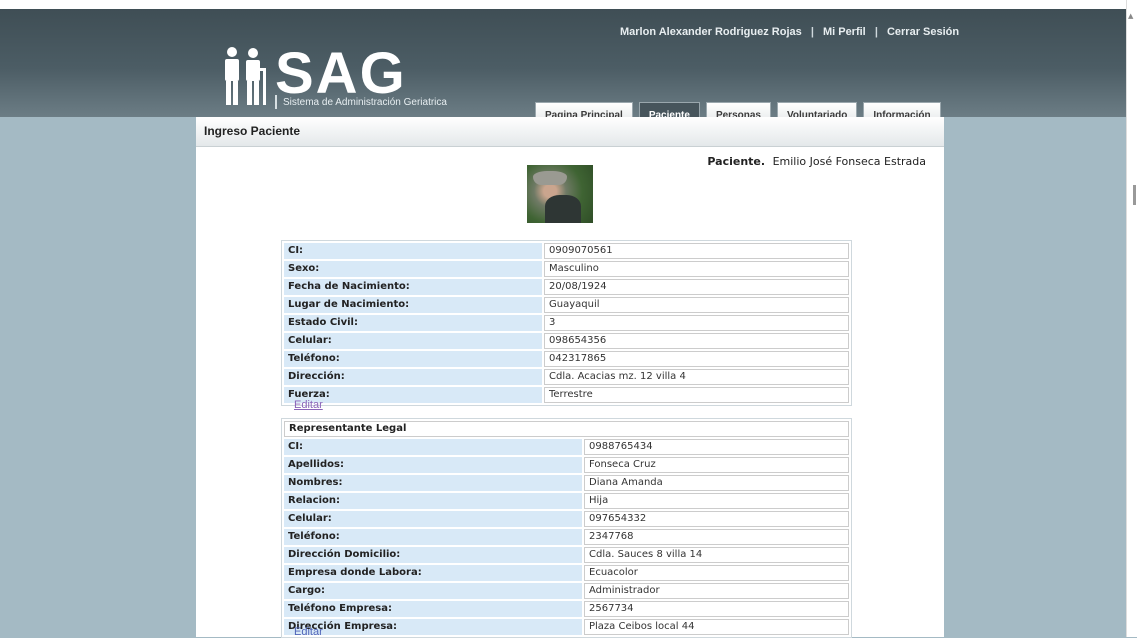  What do you see at coordinates (433, 483) in the screenshot?
I see `field-label: Nombres:` at bounding box center [433, 483].